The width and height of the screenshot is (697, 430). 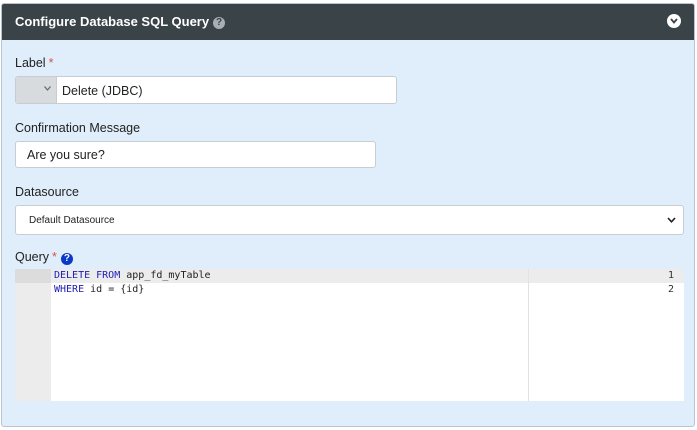 What do you see at coordinates (33, 276) in the screenshot?
I see `active-line-gutter-highlight` at bounding box center [33, 276].